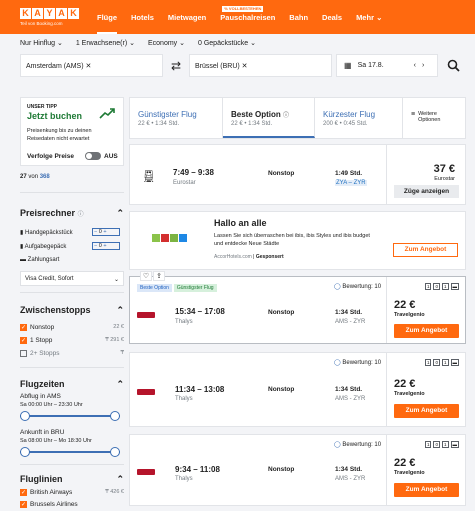 The width and height of the screenshot is (475, 511). Describe the element at coordinates (332, 17) in the screenshot. I see `nav-deals: Deals` at that location.